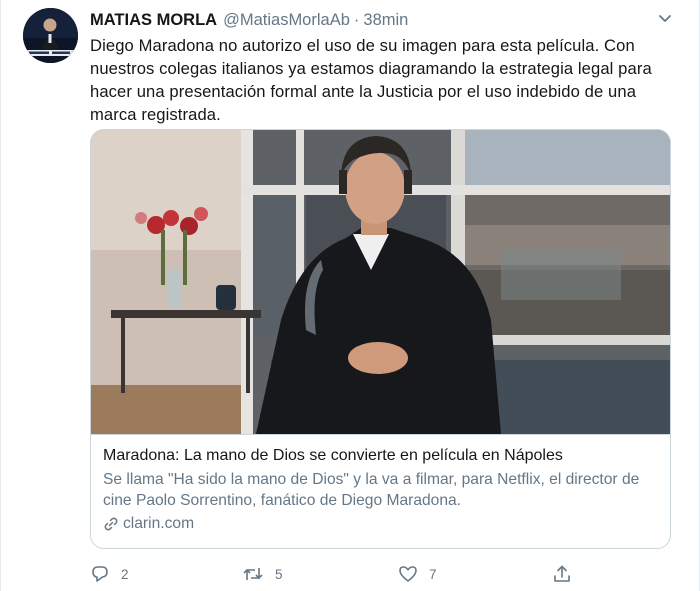 This screenshot has height=591, width=700. I want to click on share-button, so click(567, 574).